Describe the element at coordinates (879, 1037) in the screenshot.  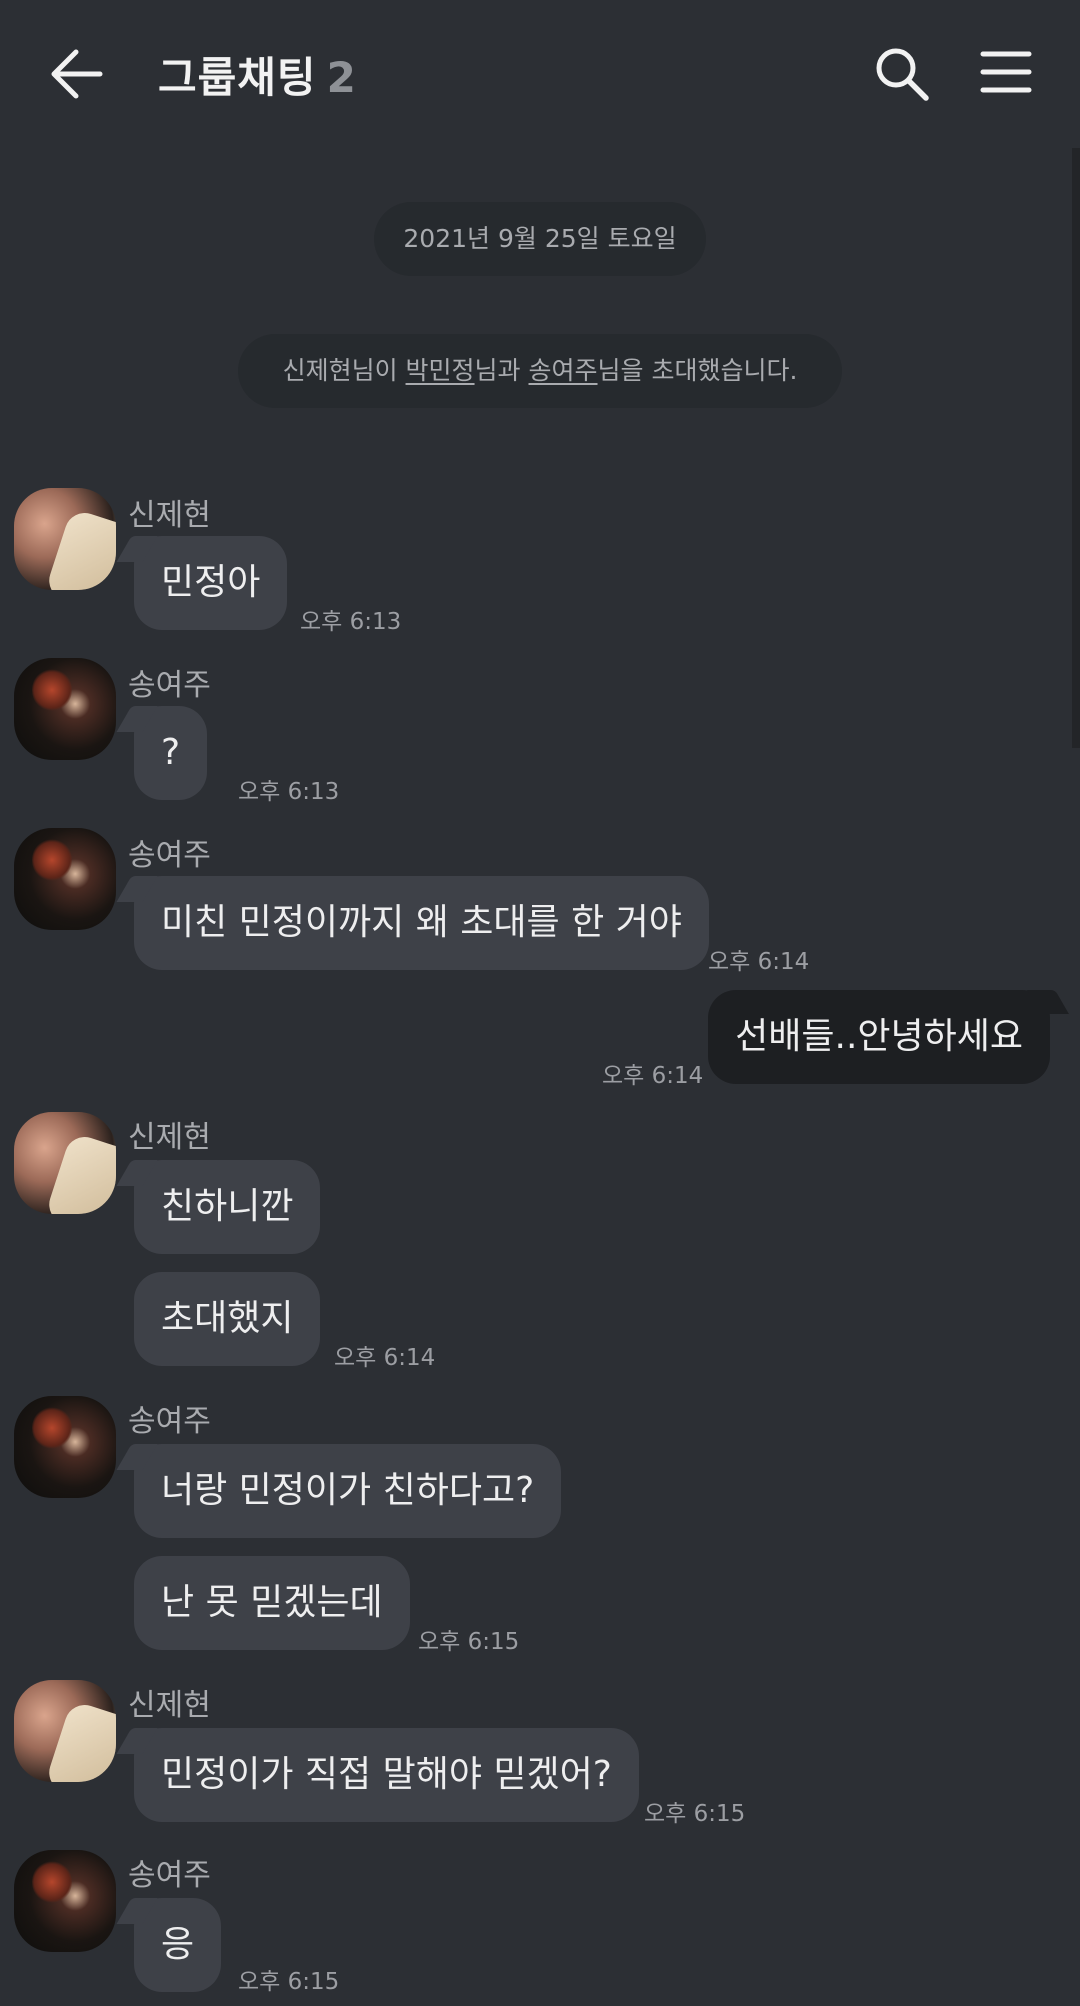
I see `my-message-bubble: 선배들..안녕하세요` at that location.